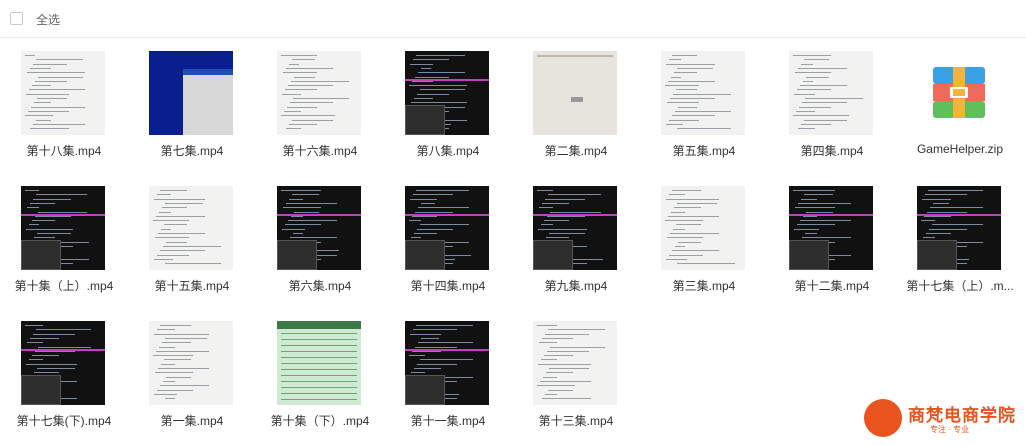  What do you see at coordinates (64, 286) in the screenshot?
I see `file-name: 第十集（上）.mp4` at bounding box center [64, 286].